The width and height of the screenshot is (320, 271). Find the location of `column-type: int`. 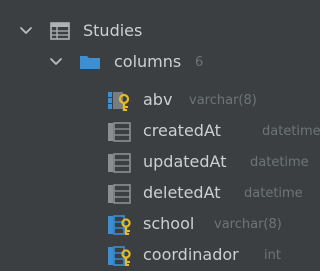

column-type: int is located at coordinates (272, 255).